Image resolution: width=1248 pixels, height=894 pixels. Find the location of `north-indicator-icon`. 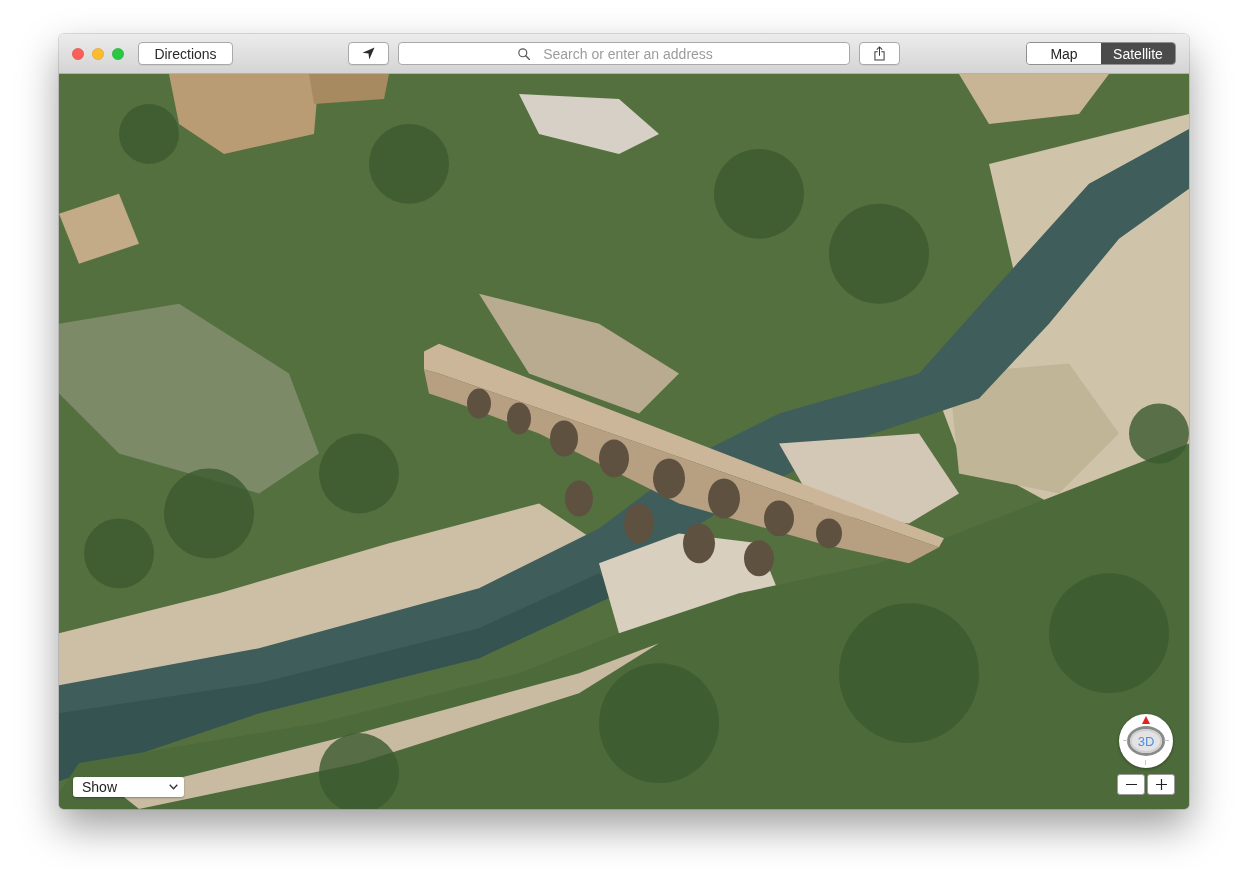

north-indicator-icon is located at coordinates (1146, 720).